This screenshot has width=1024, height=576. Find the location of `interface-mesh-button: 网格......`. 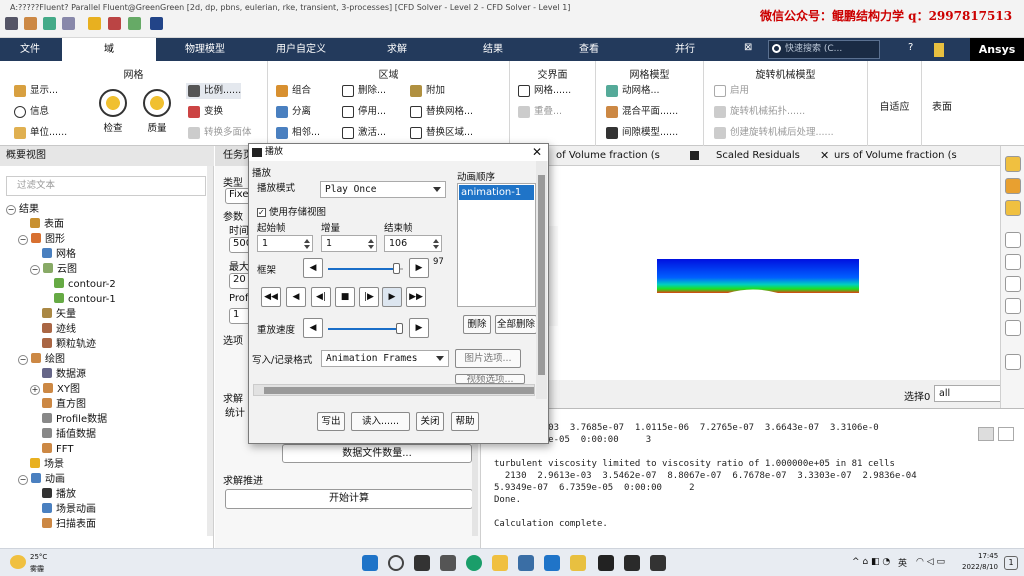

interface-mesh-button: 网格...... is located at coordinates (543, 91).